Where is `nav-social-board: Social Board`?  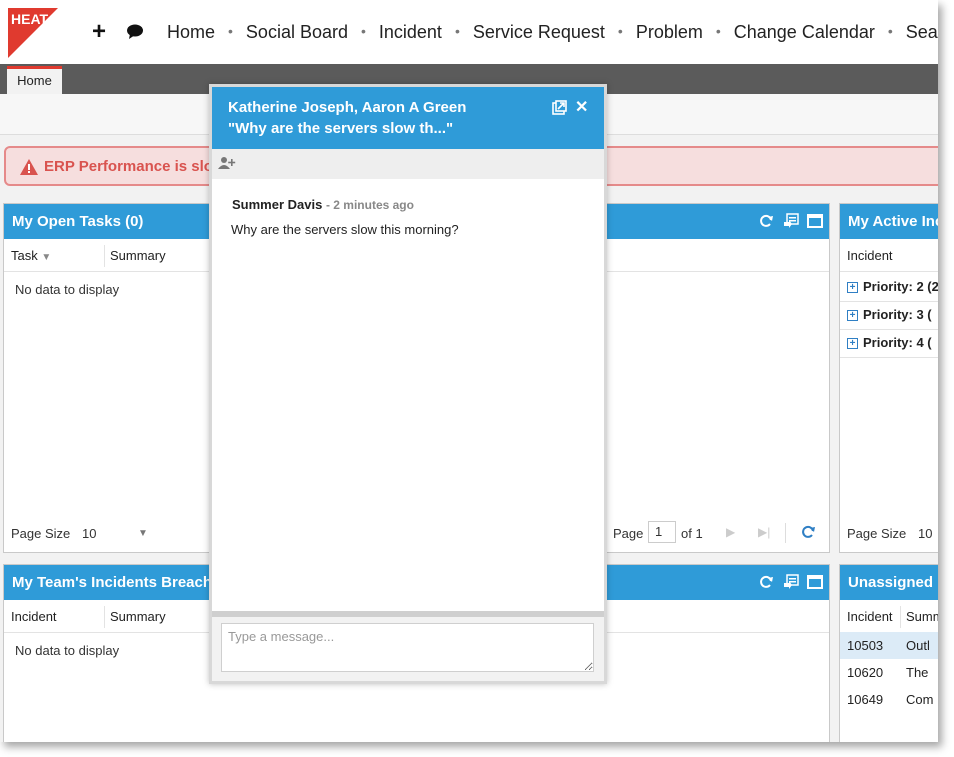
nav-social-board: Social Board is located at coordinates (297, 32).